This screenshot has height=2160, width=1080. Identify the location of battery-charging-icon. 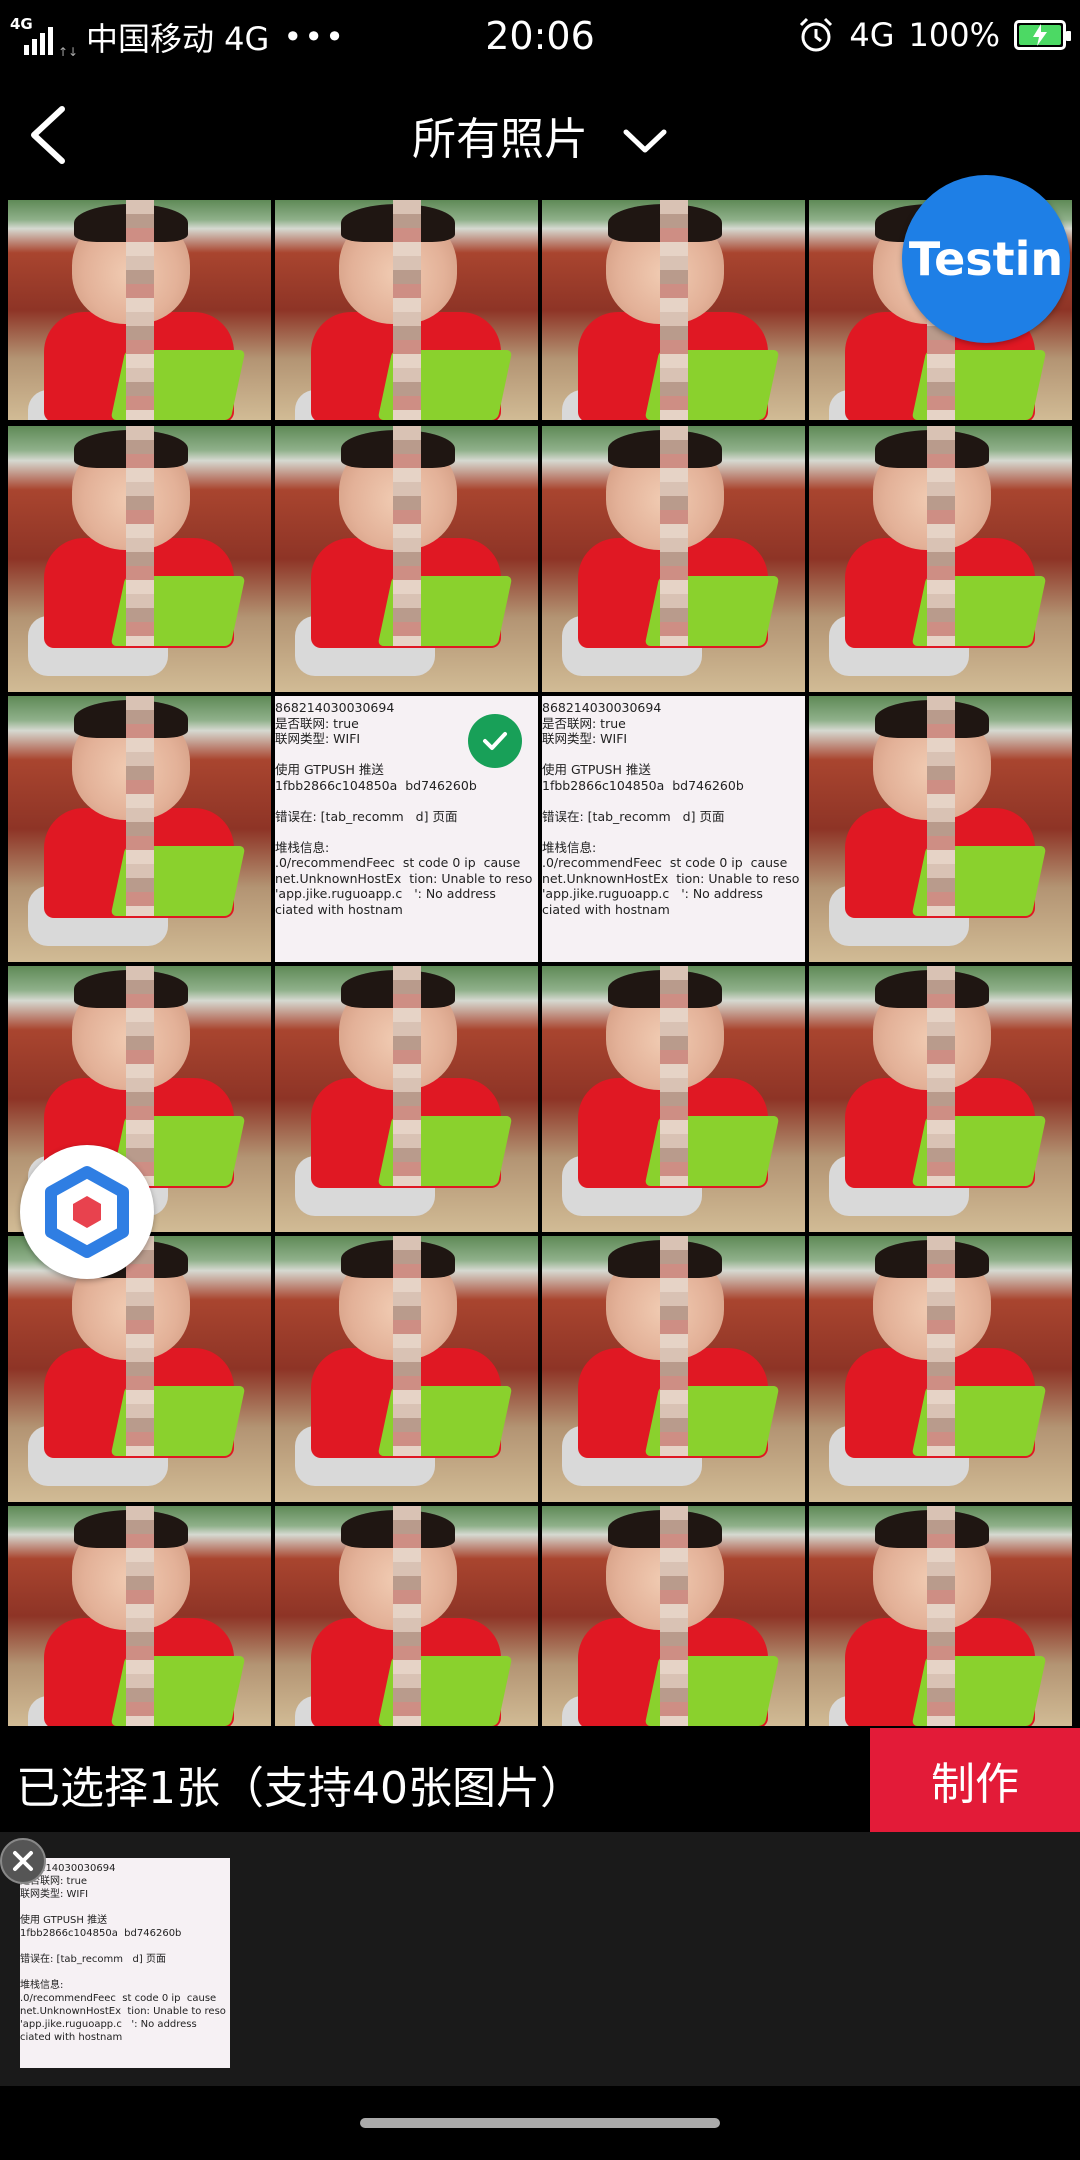
(1042, 35).